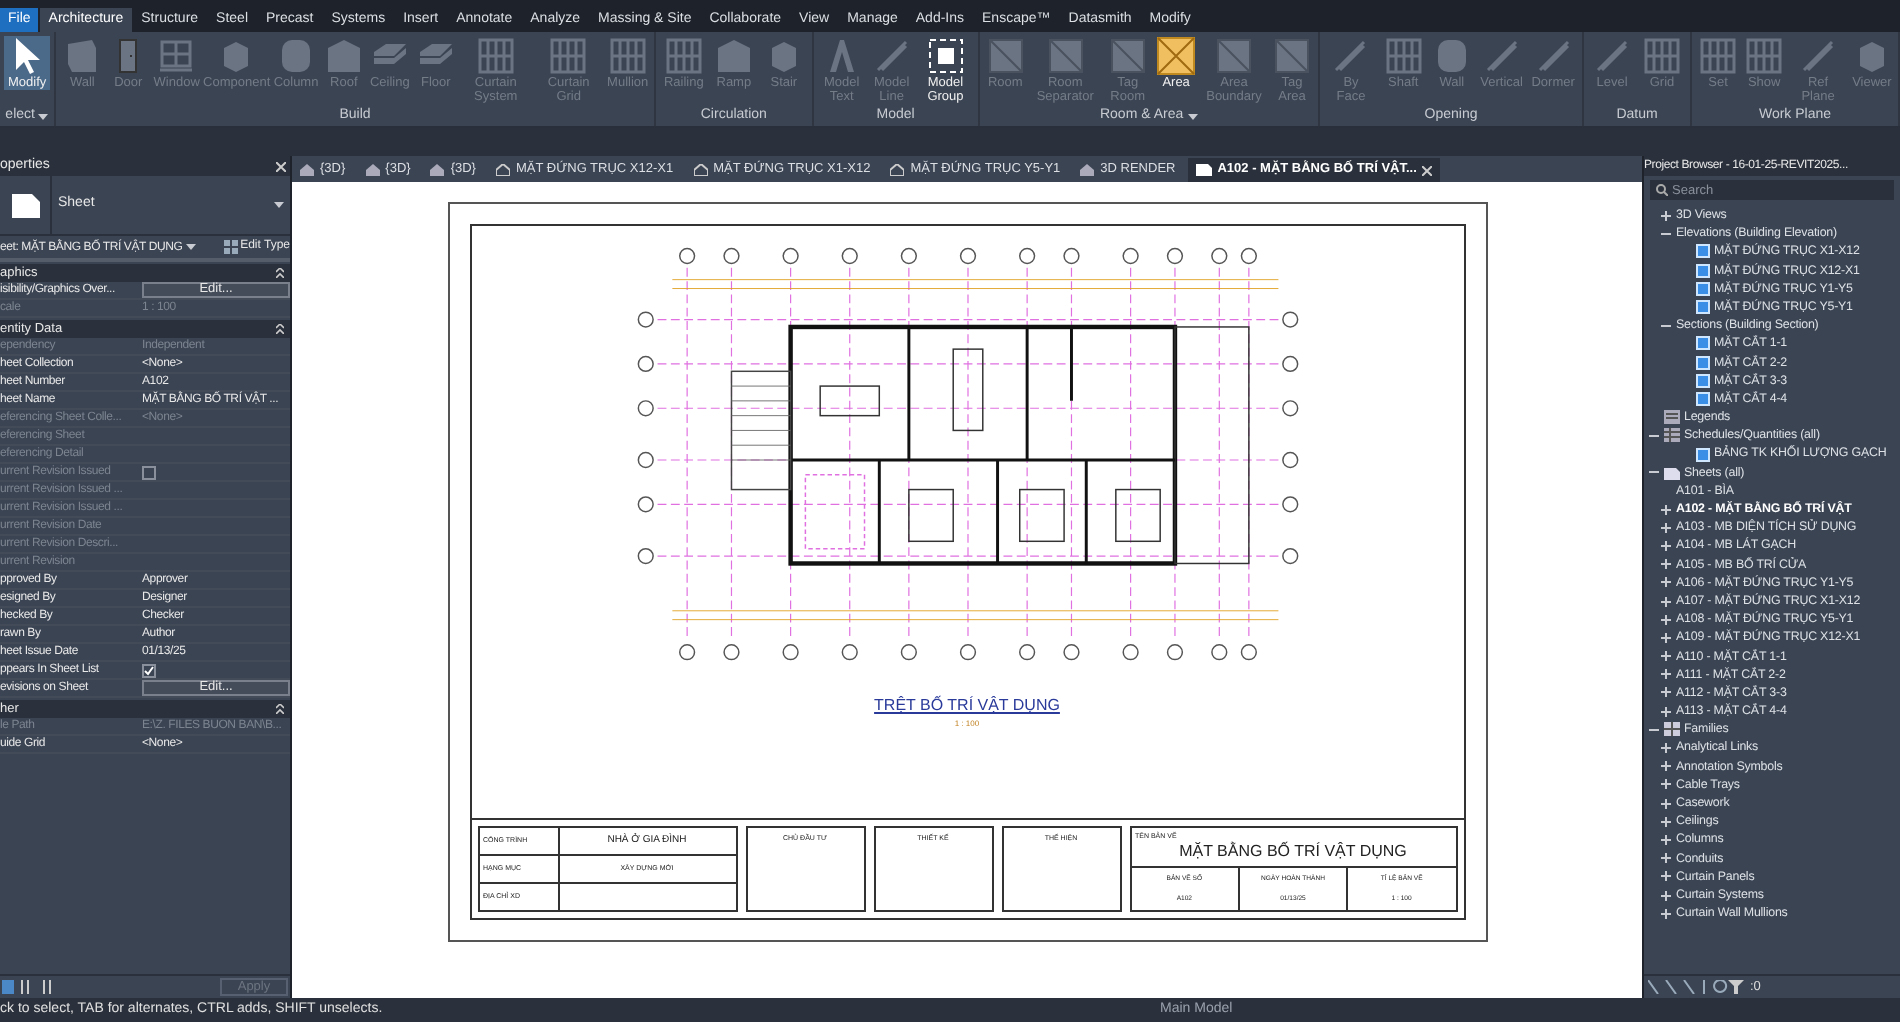 The height and width of the screenshot is (1022, 1900). What do you see at coordinates (1696, 987) in the screenshot?
I see `selection-filter-icon` at bounding box center [1696, 987].